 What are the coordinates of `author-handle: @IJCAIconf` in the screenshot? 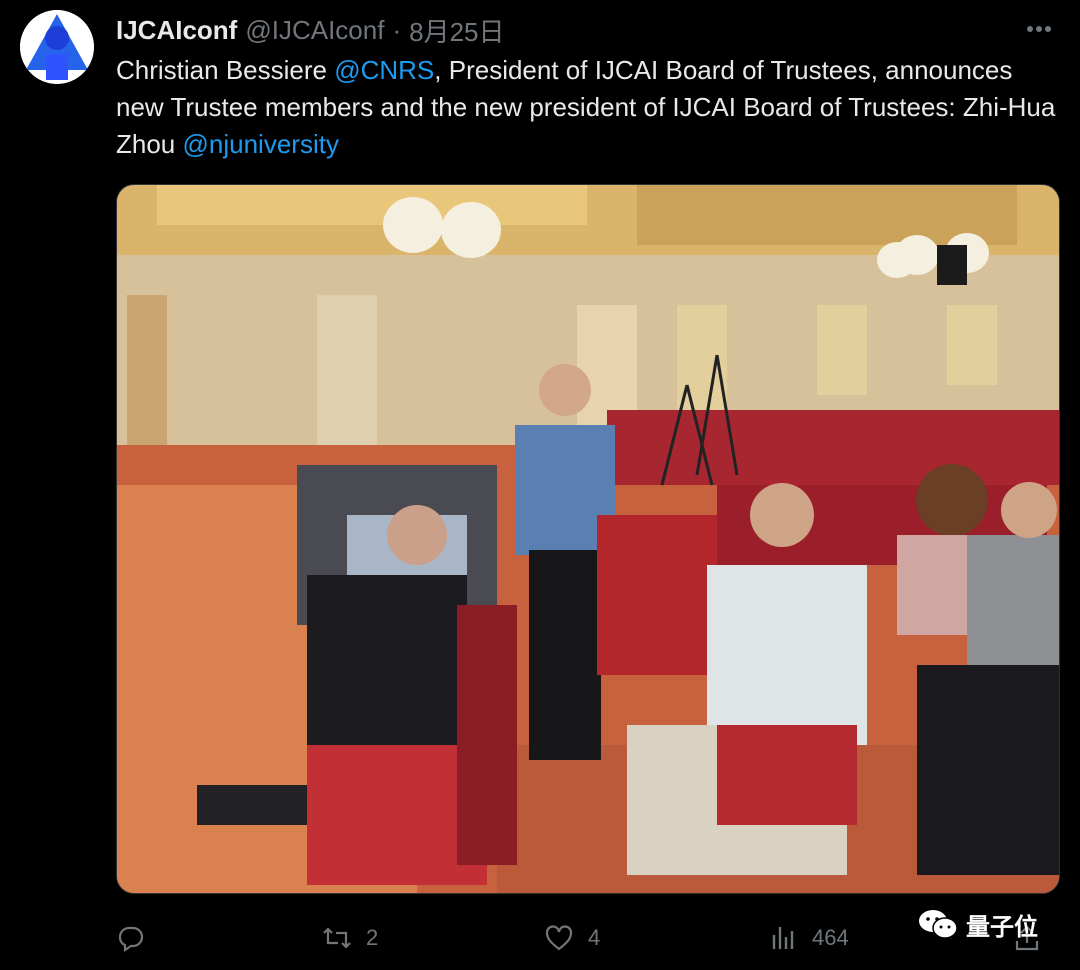 It's located at (314, 30).